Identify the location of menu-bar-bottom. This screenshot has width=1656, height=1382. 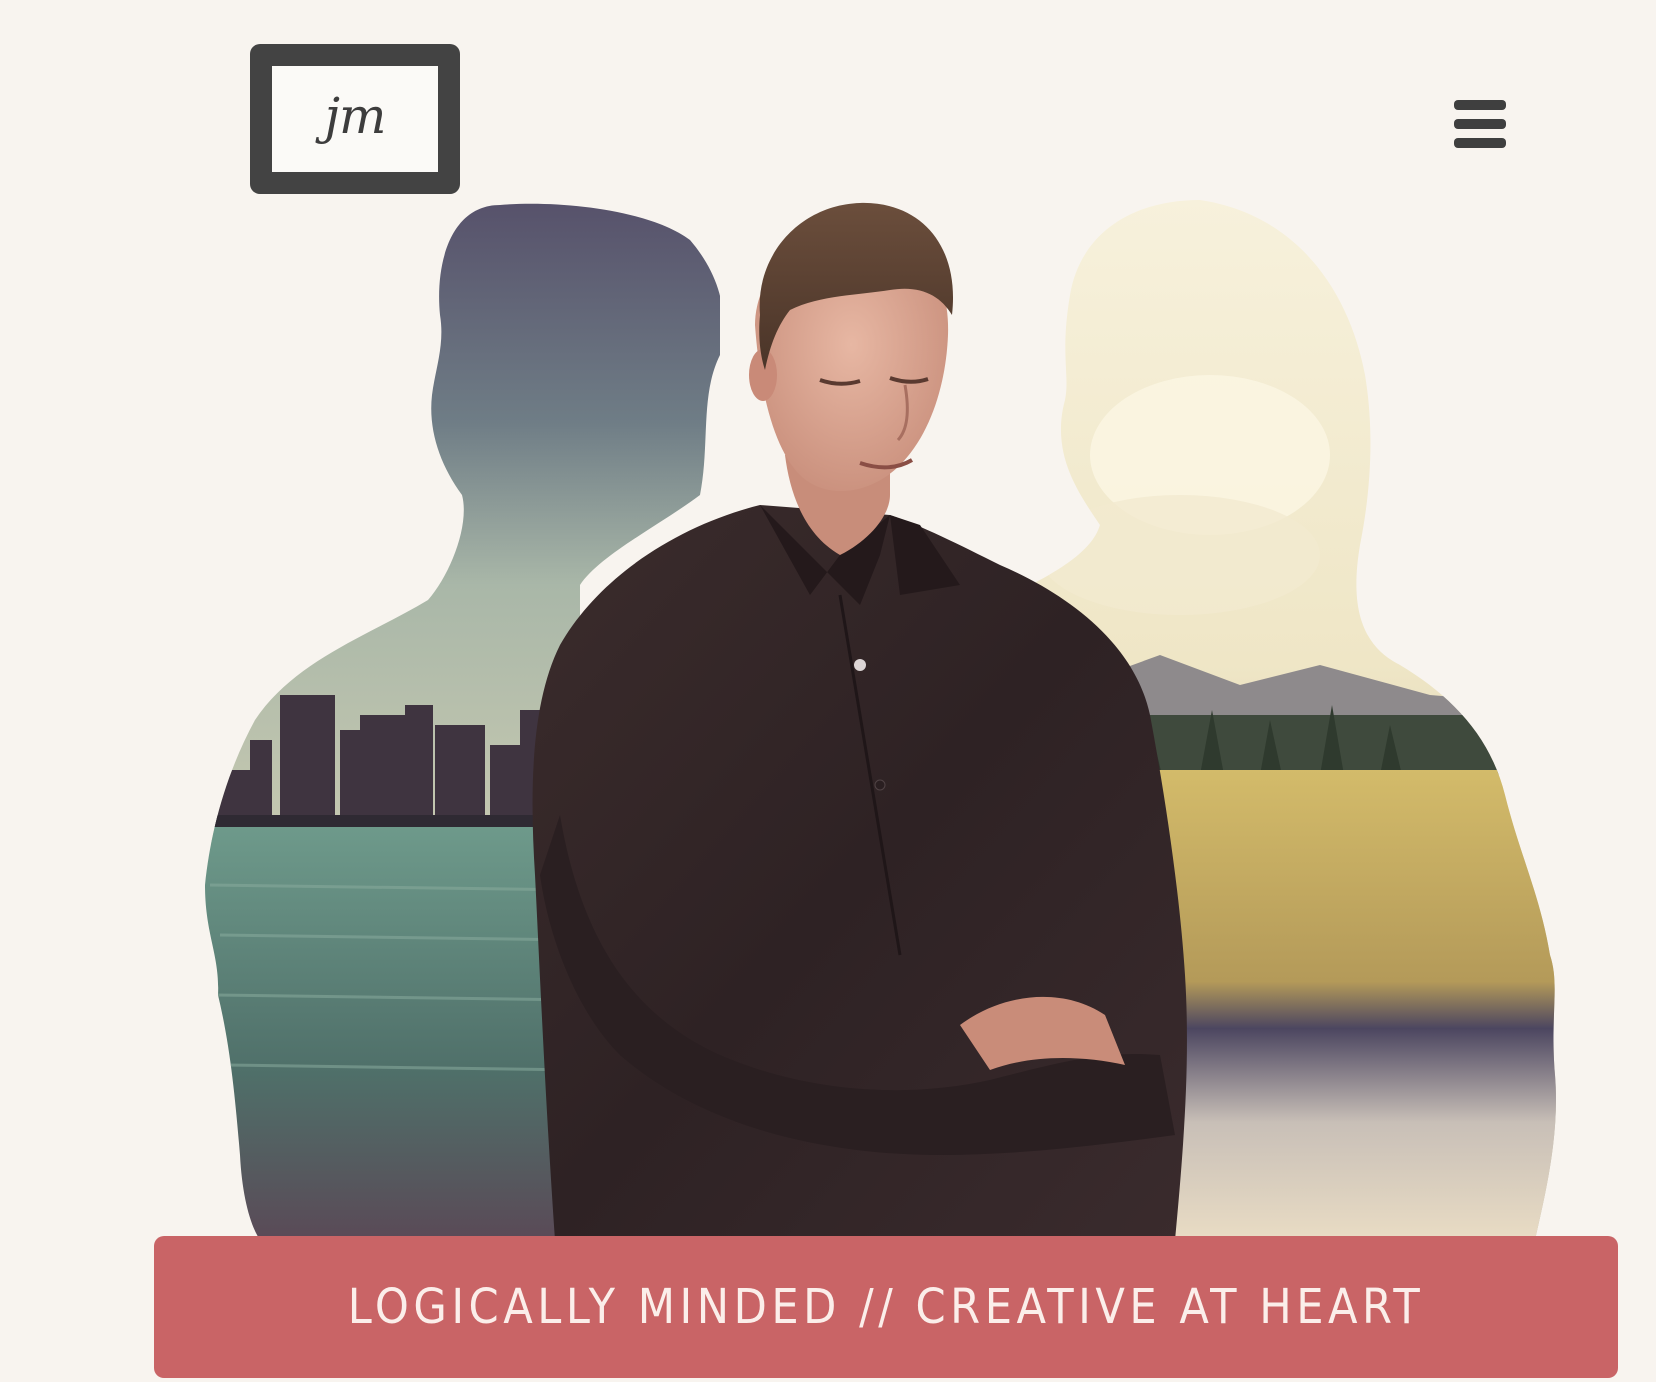
(1480, 143).